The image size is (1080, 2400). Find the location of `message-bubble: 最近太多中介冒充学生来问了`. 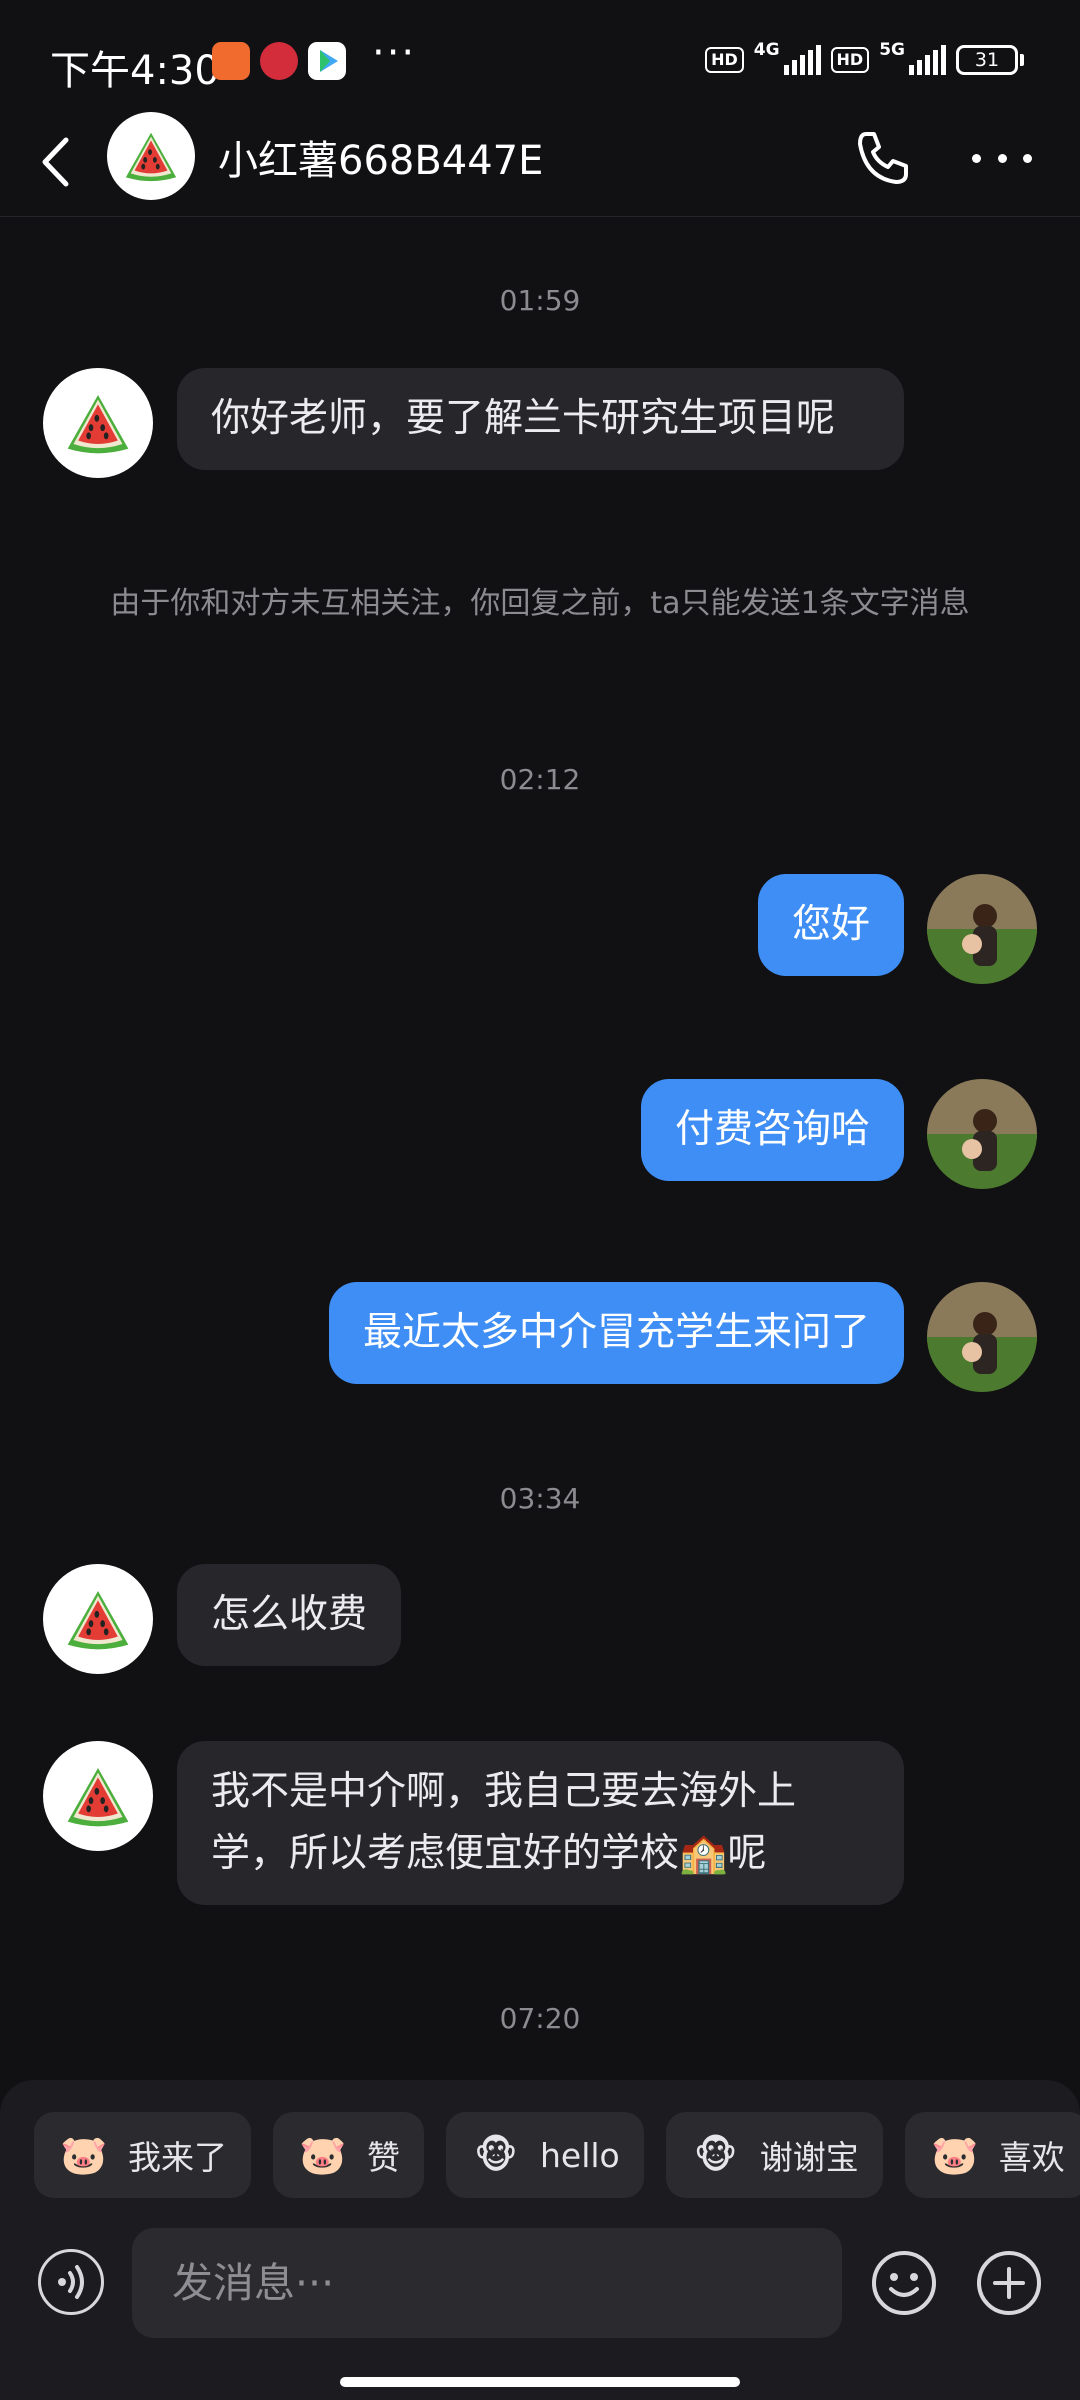

message-bubble: 最近太多中介冒充学生来问了 is located at coordinates (616, 1333).